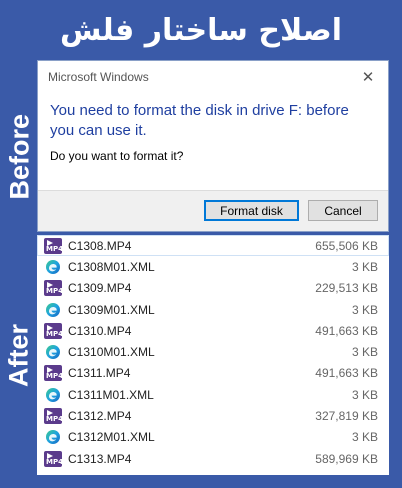  I want to click on file-name: C1311M01.XML, so click(111, 394).